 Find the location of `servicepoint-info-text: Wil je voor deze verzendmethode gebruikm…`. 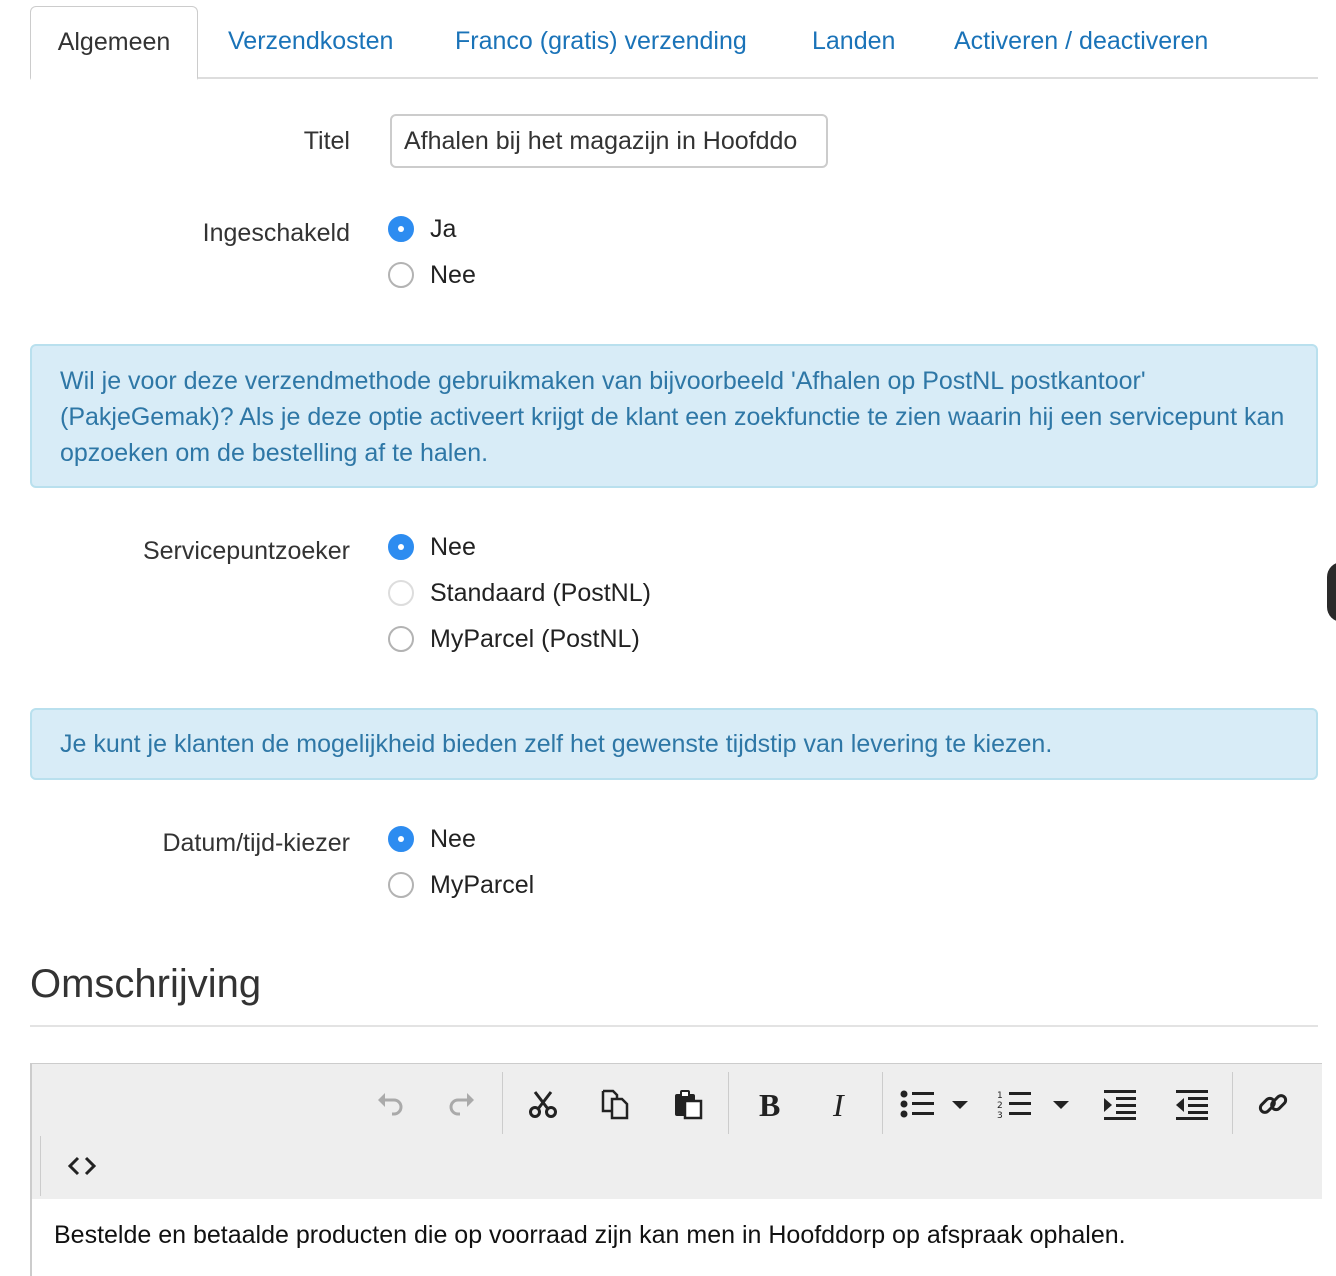

servicepoint-info-text: Wil je voor deze verzendmethode gebruikm… is located at coordinates (672, 417).